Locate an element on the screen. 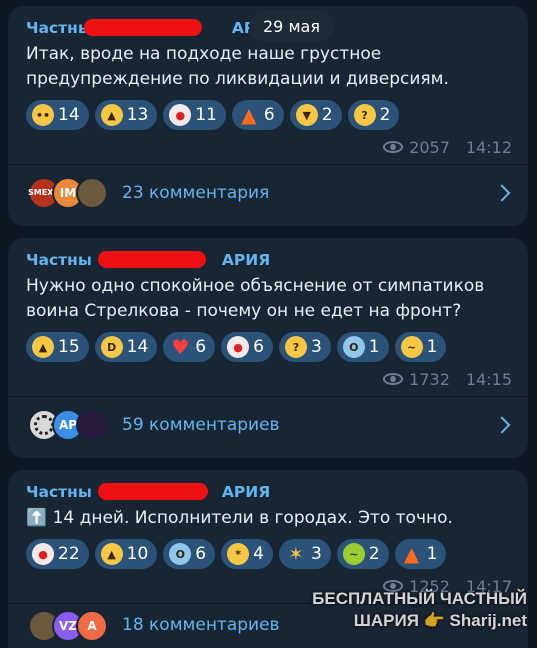 The image size is (537, 648). reactions-row: ▲ 15 D 14 ♥ 6 ● 6 ? 3 O1 ~1 is located at coordinates (269, 347).